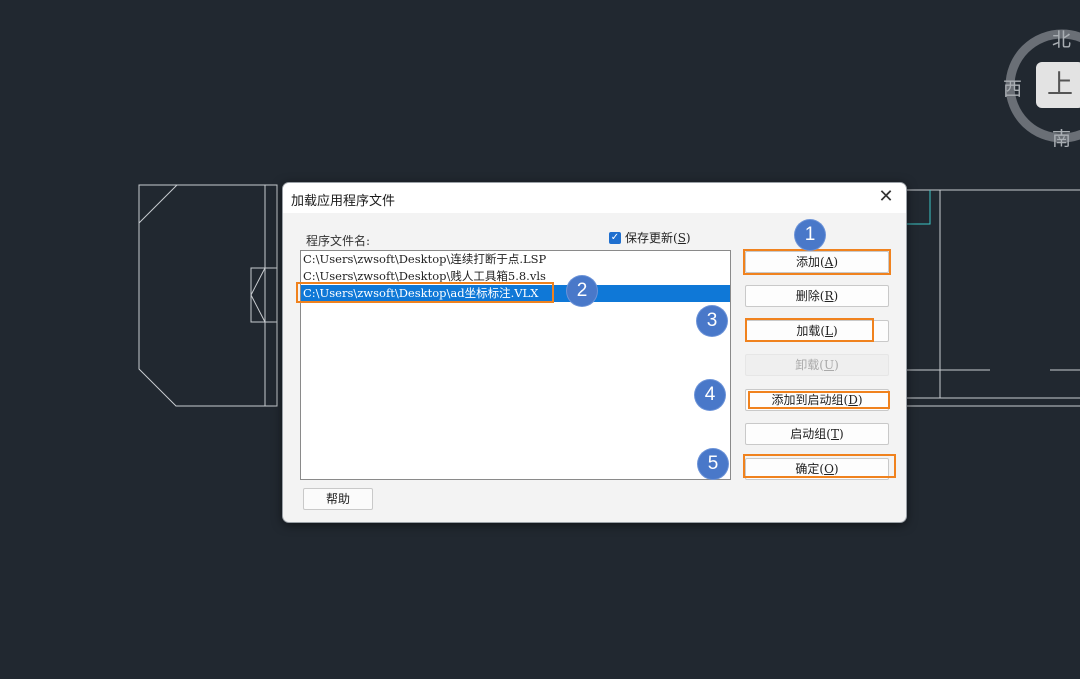 Image resolution: width=1080 pixels, height=679 pixels. What do you see at coordinates (582, 291) in the screenshot?
I see `step-marker-2: 2` at bounding box center [582, 291].